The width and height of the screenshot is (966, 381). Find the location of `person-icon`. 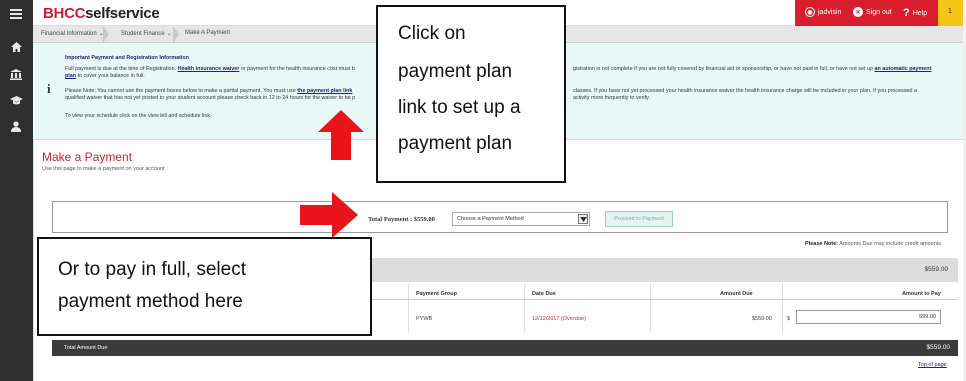

person-icon is located at coordinates (16, 126).